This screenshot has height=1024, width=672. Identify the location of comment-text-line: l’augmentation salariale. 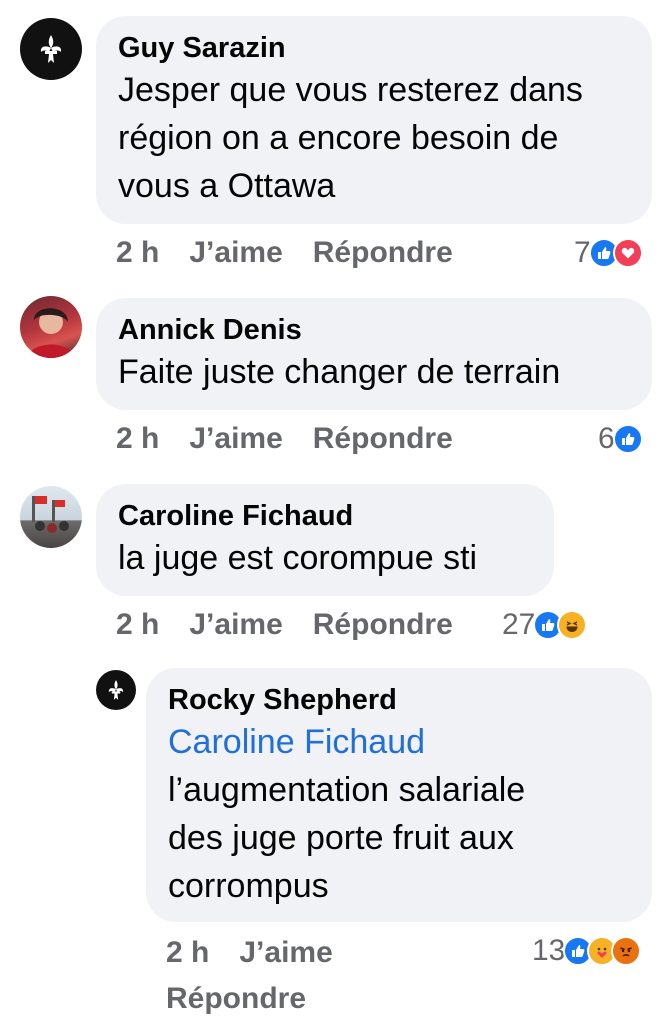
(347, 790).